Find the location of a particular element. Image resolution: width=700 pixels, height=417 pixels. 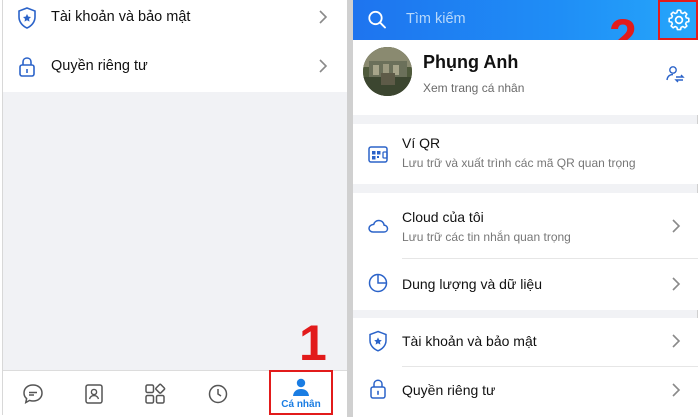

nav-contacts is located at coordinates (94, 393).